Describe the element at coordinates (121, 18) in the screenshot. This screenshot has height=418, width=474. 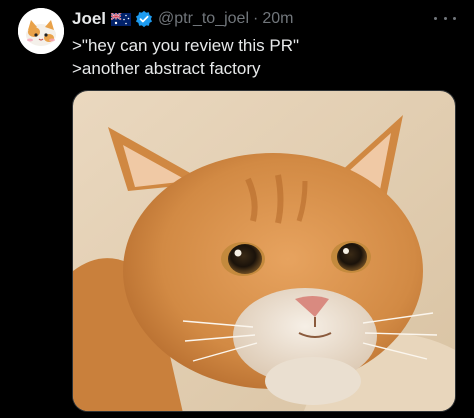
I see `australia-flag-icon` at that location.